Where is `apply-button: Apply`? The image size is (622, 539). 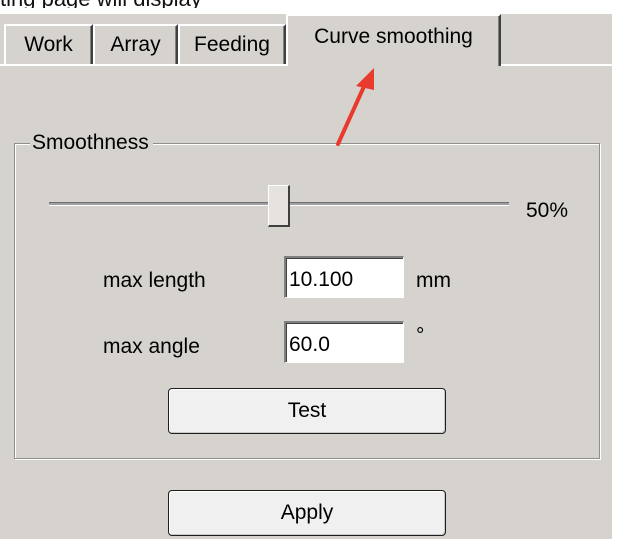 apply-button: Apply is located at coordinates (307, 513).